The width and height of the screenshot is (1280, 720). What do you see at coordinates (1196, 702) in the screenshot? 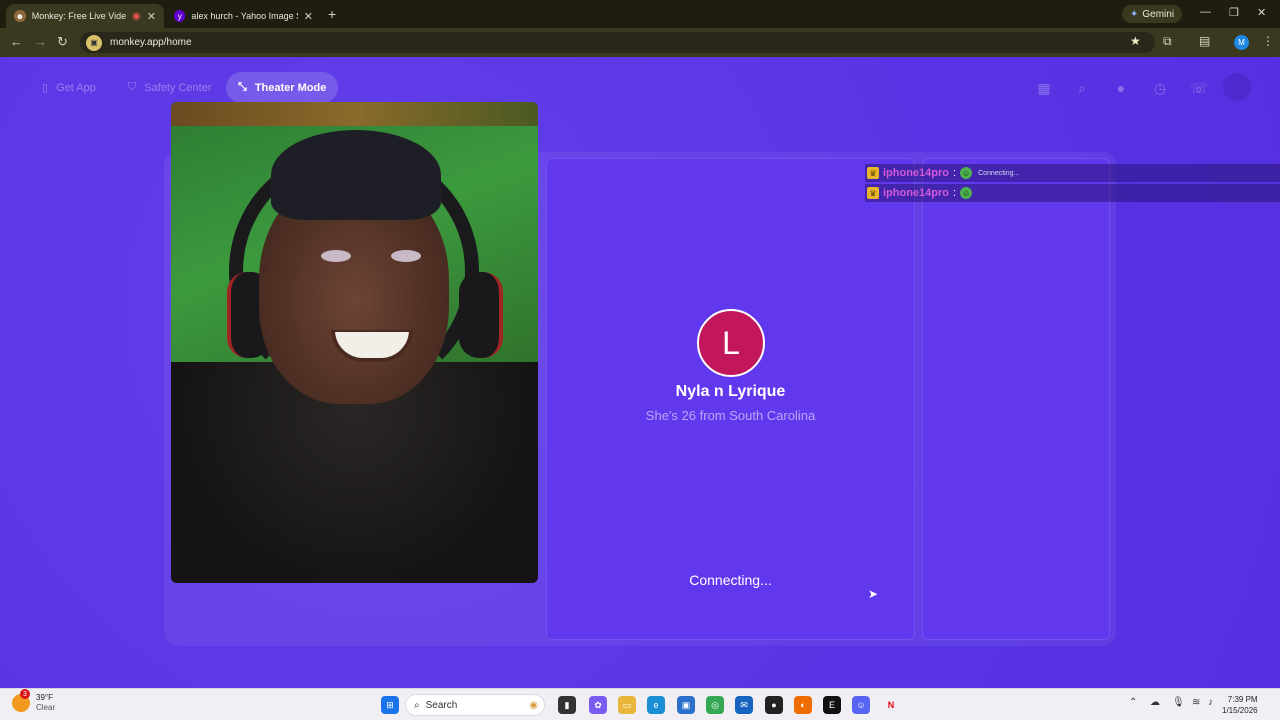
I see `wifi-icon: ≋` at bounding box center [1196, 702].